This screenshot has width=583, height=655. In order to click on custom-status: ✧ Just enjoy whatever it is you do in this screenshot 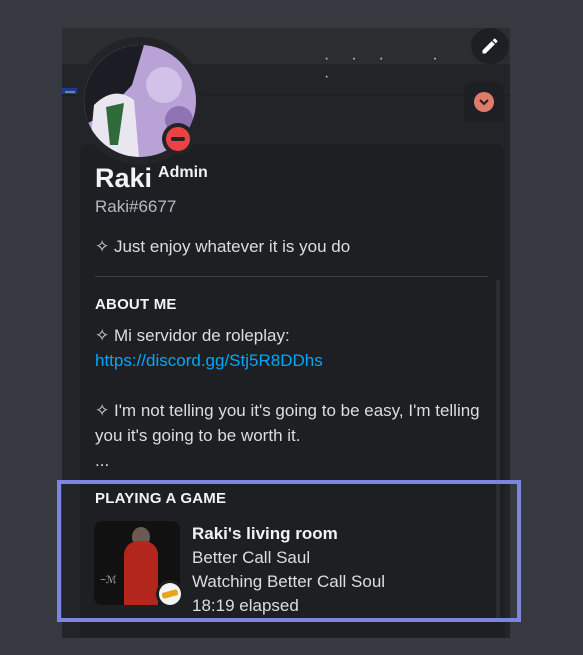, I will do `click(223, 246)`.